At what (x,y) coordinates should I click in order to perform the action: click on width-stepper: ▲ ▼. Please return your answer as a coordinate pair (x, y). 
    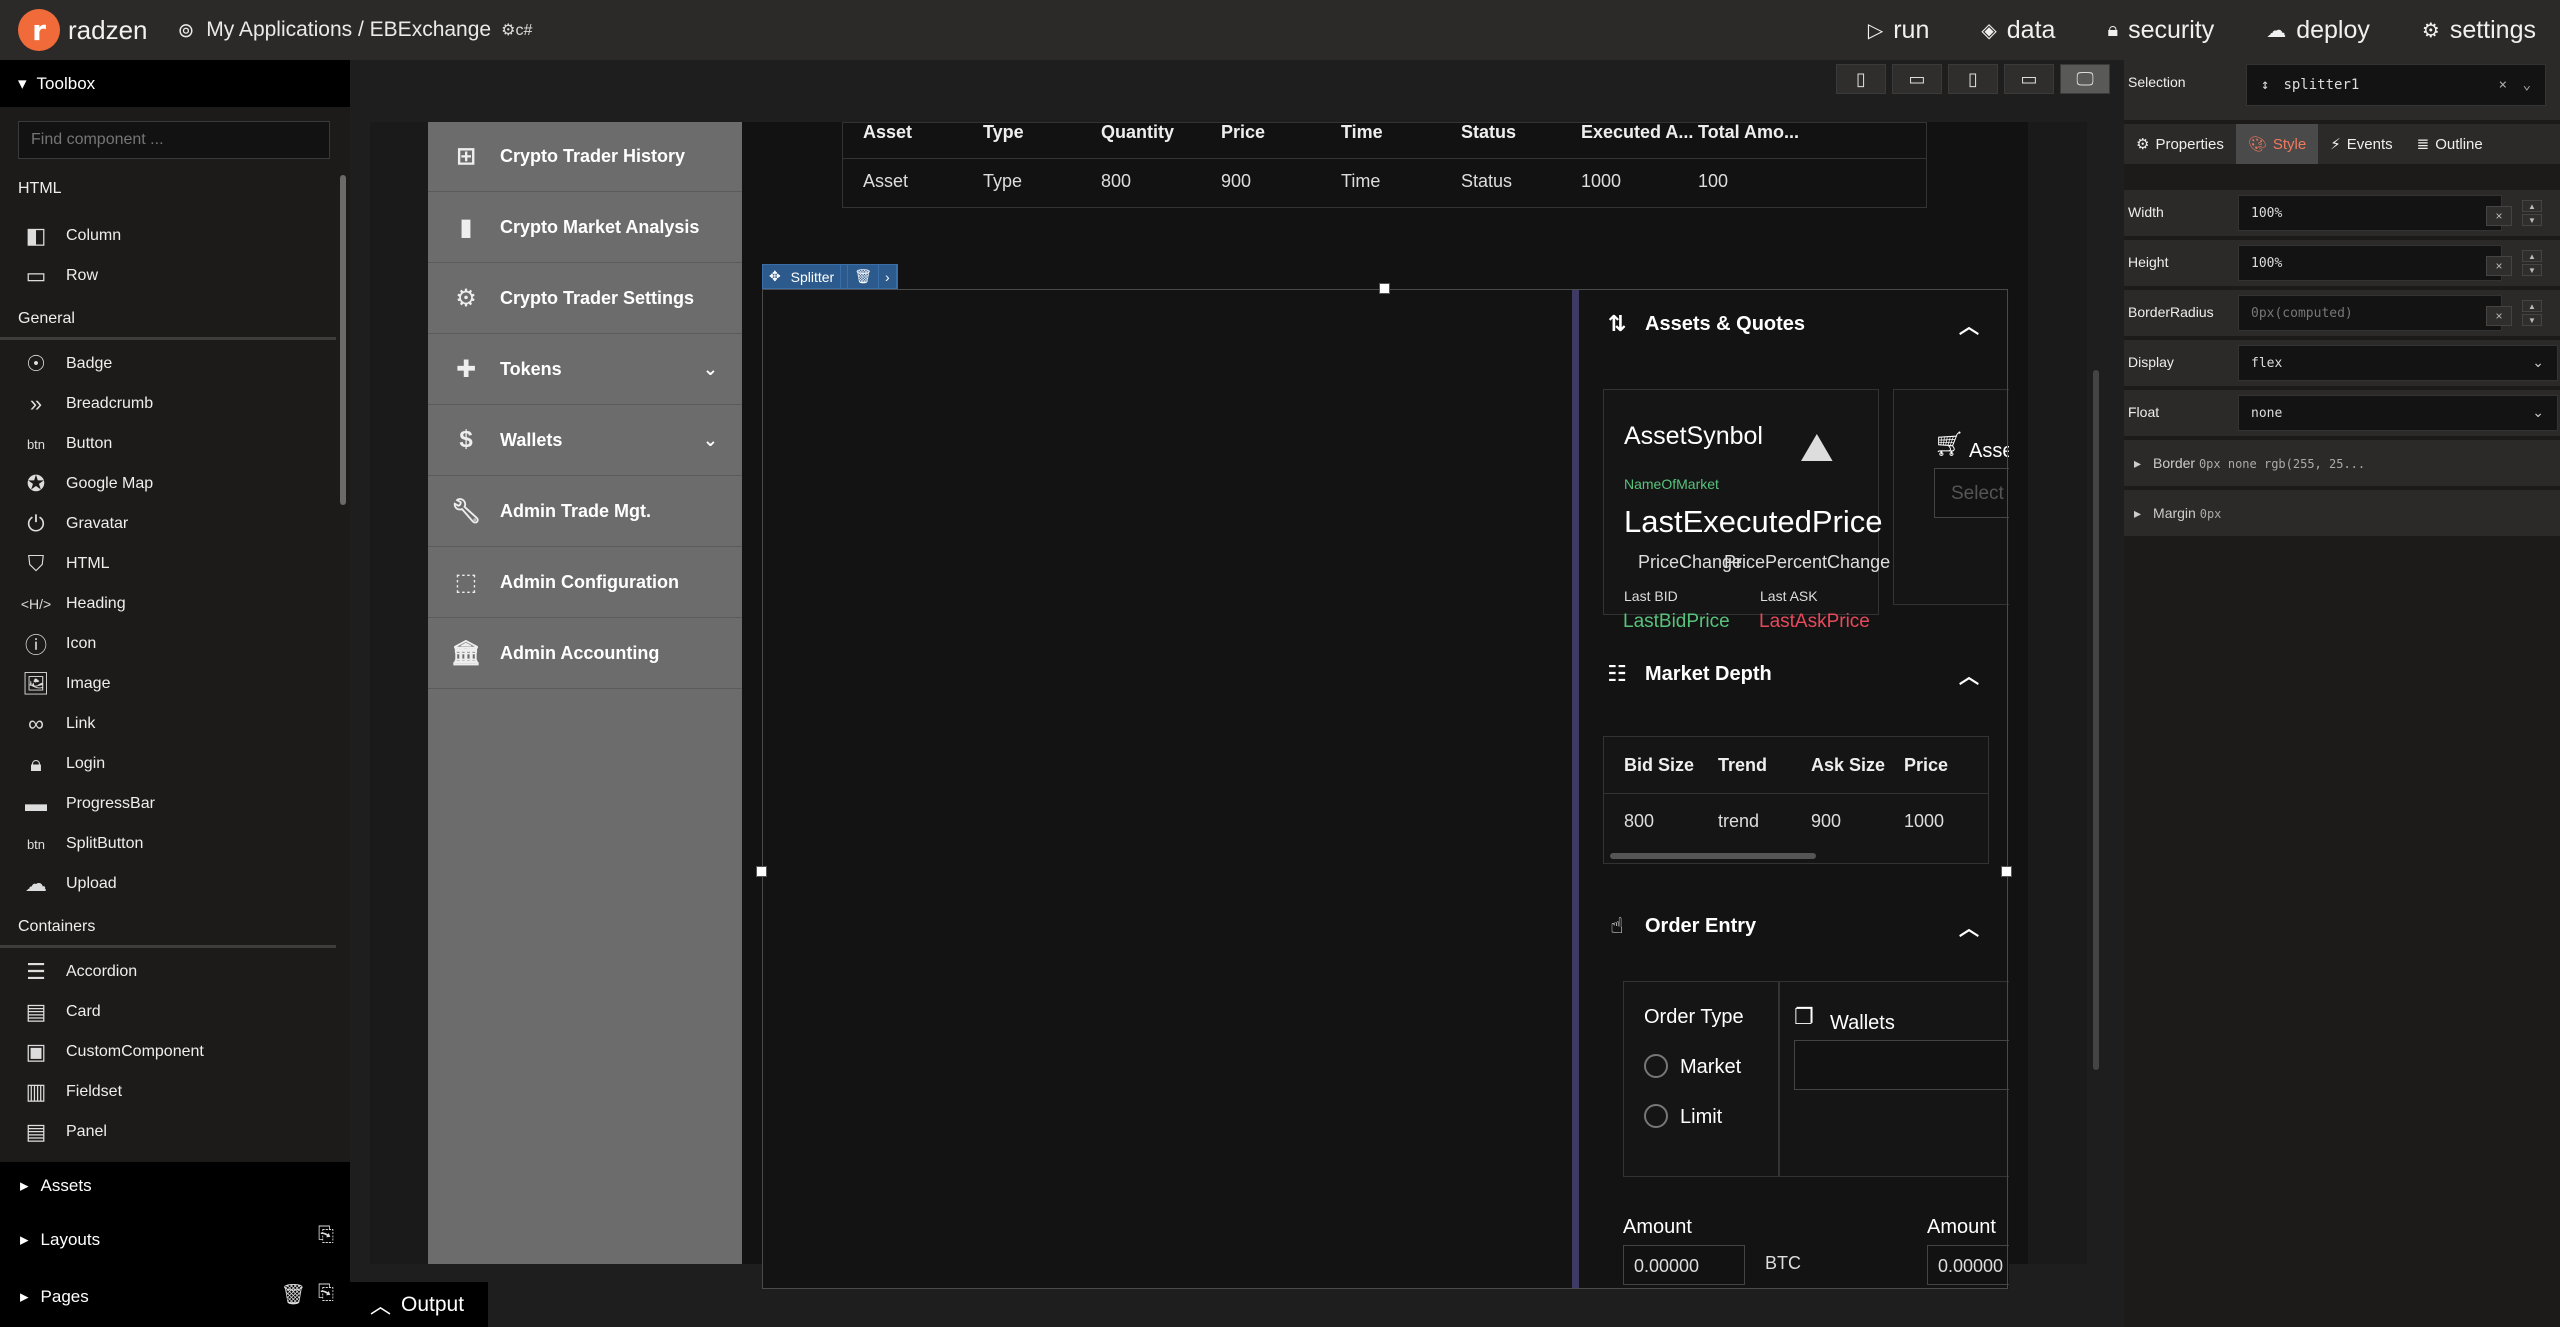
    Looking at the image, I should click on (2532, 213).